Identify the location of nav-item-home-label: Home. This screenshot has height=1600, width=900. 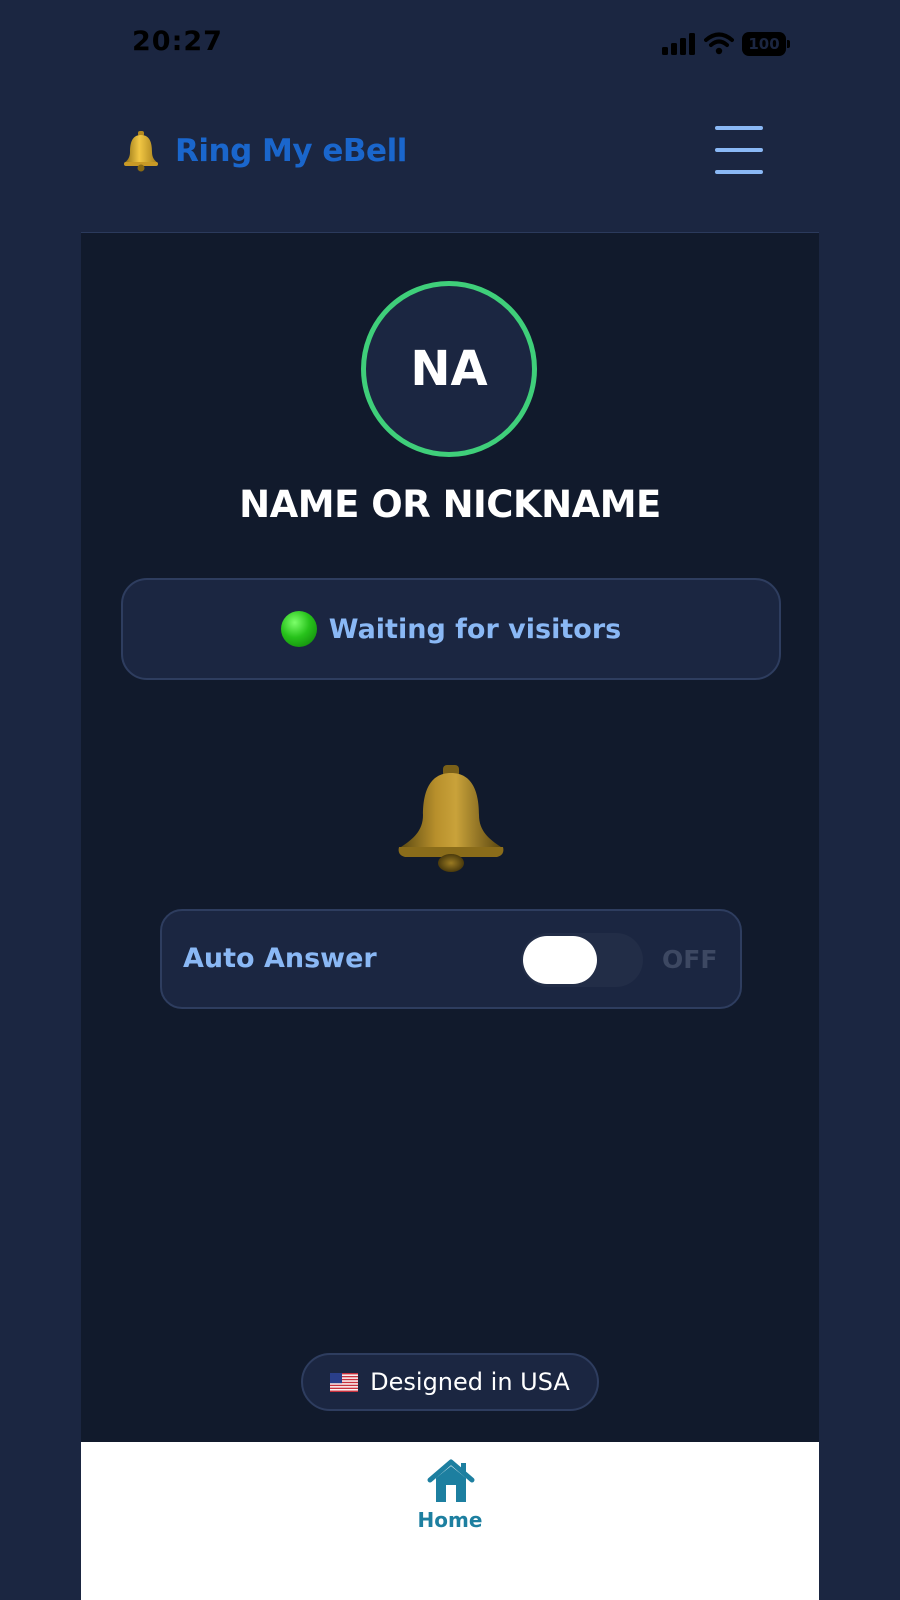
(450, 1520).